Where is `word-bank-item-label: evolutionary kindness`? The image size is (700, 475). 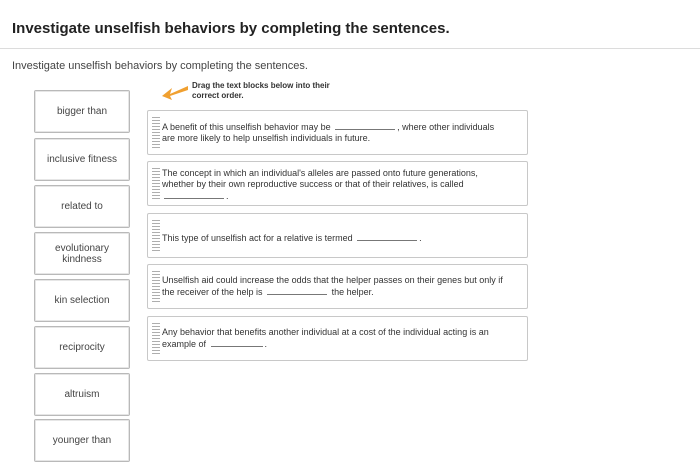
word-bank-item-label: evolutionary kindness is located at coordinates (82, 253).